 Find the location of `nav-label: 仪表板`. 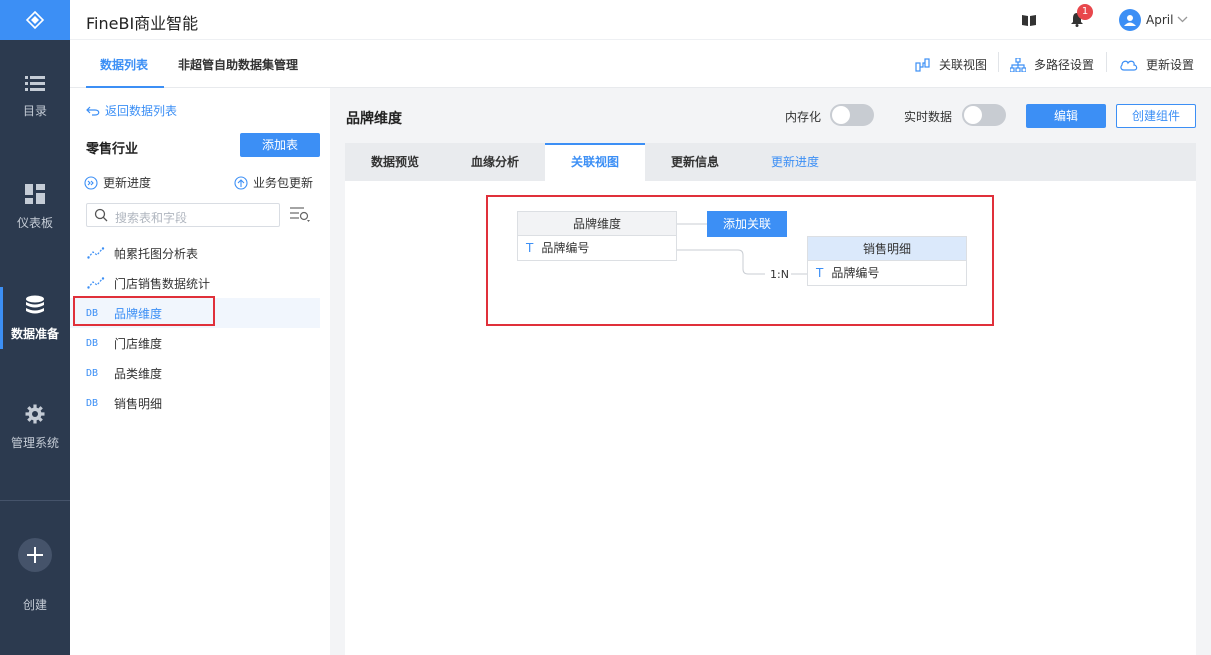

nav-label: 仪表板 is located at coordinates (34, 222).